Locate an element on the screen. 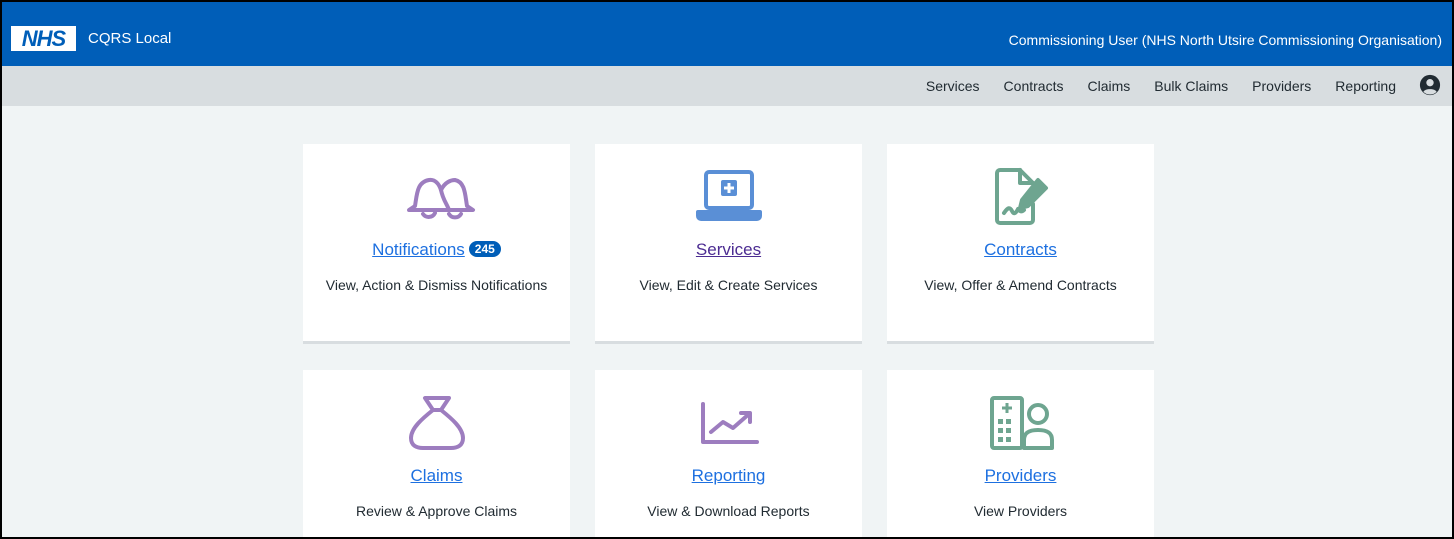  notifications-link: Notifications 245 is located at coordinates (436, 250).